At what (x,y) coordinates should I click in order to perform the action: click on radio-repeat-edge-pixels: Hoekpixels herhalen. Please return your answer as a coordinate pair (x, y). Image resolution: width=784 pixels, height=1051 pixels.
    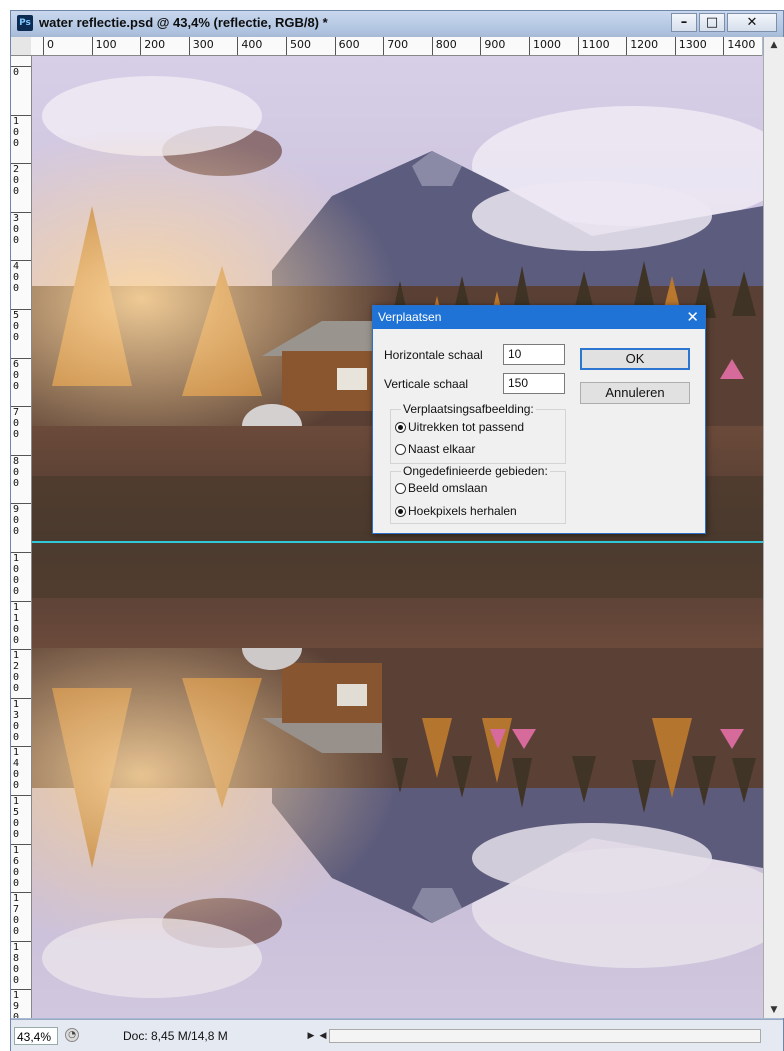
    Looking at the image, I should click on (456, 511).